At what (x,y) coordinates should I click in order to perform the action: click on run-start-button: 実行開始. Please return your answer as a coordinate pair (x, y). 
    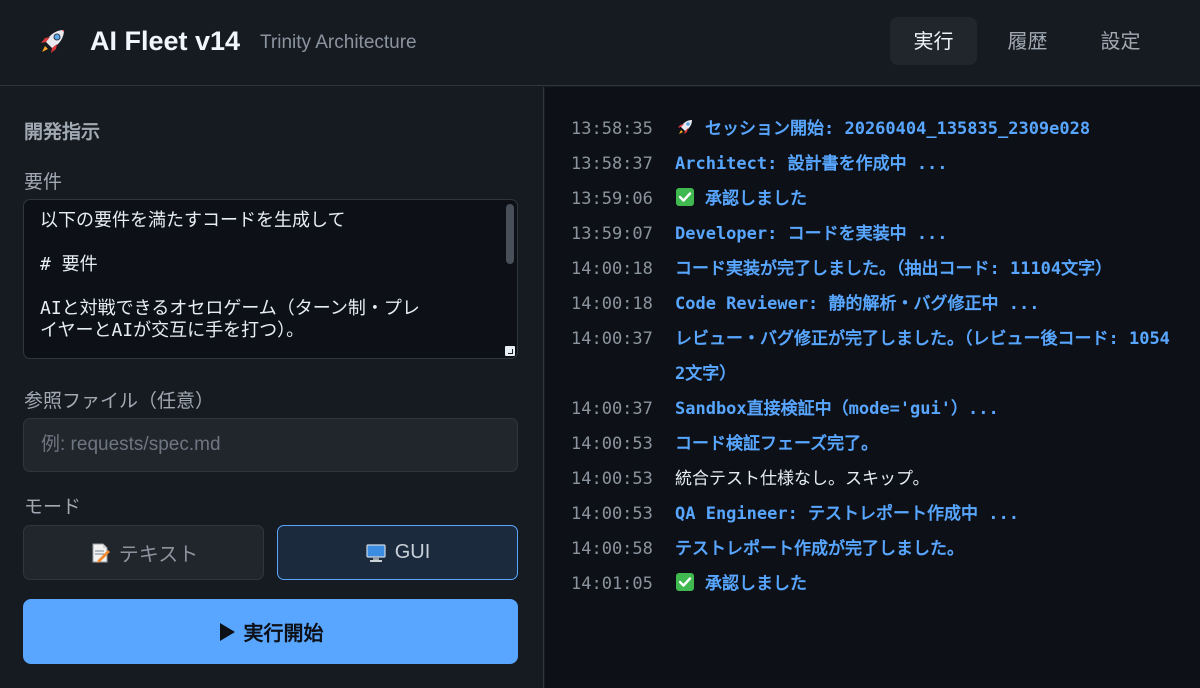
    Looking at the image, I should click on (270, 631).